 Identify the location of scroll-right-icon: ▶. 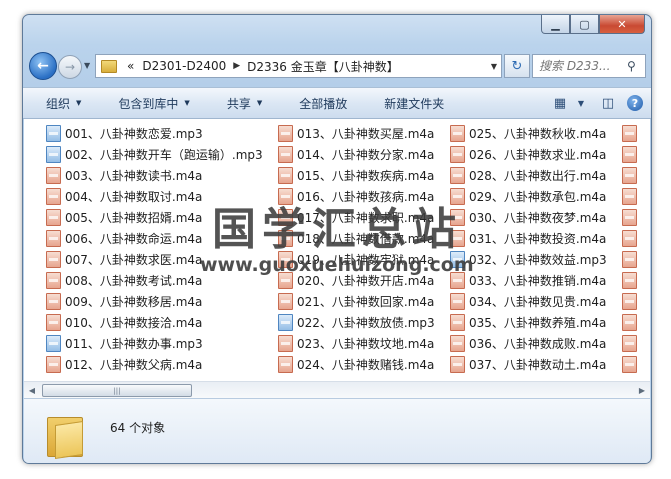
(642, 390).